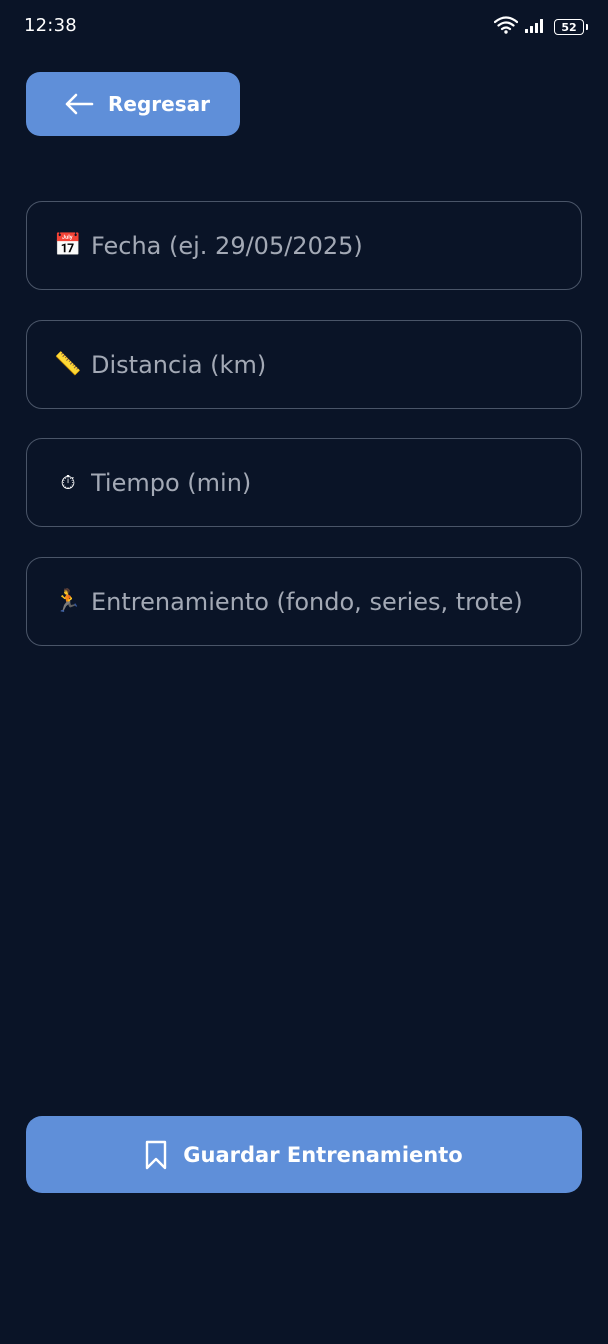 The height and width of the screenshot is (1344, 608). Describe the element at coordinates (321, 482) in the screenshot. I see `time-input` at that location.